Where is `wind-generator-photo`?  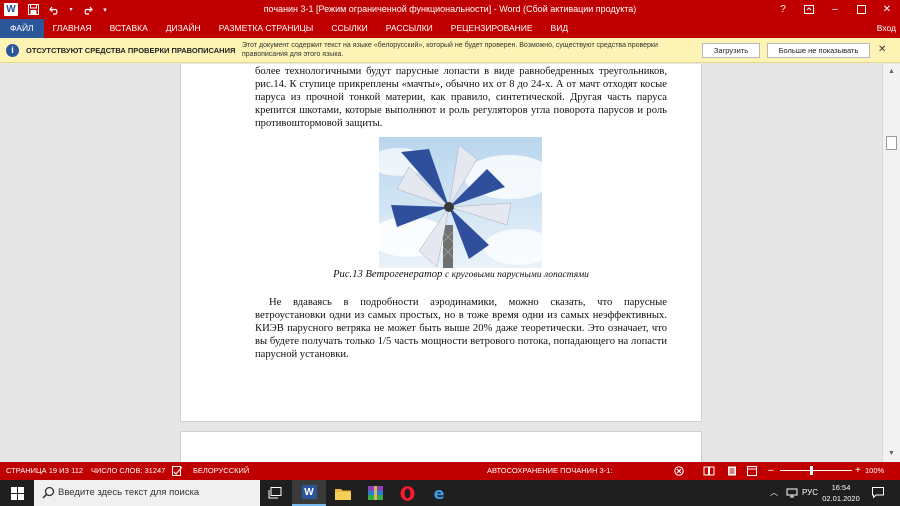 wind-generator-photo is located at coordinates (460, 202).